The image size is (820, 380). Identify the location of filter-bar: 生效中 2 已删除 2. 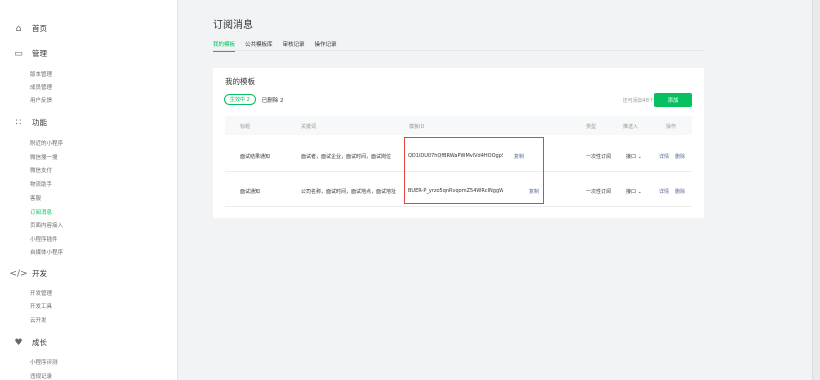
(254, 99).